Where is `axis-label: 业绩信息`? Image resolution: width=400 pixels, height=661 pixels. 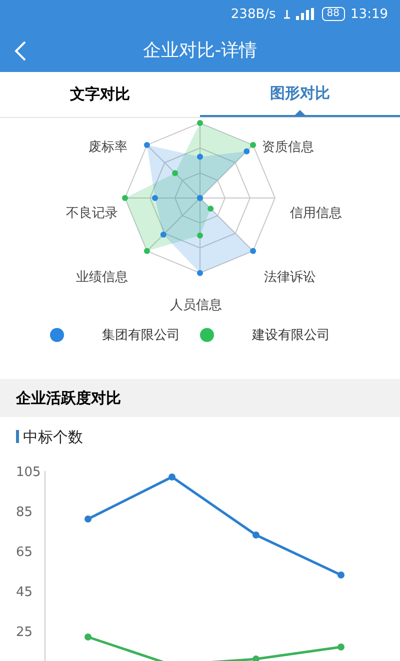 axis-label: 业绩信息 is located at coordinates (102, 277).